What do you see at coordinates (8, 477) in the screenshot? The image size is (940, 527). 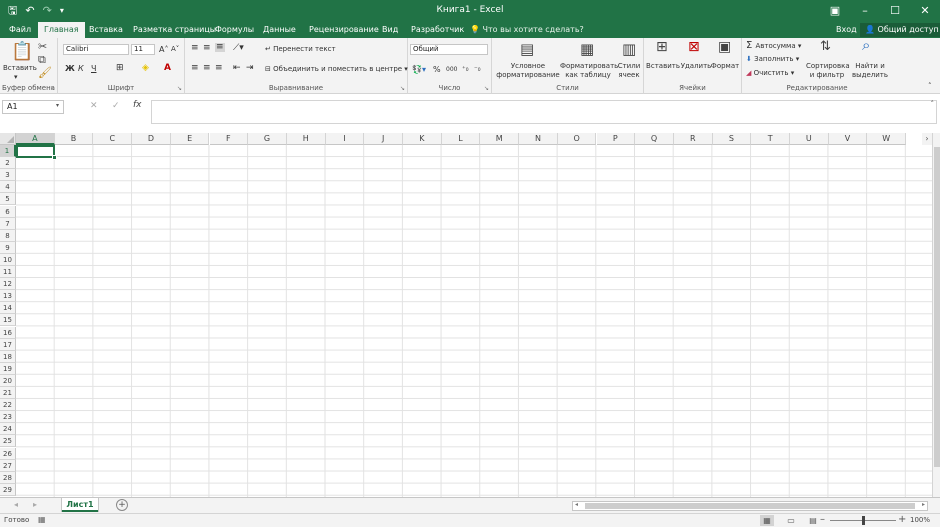 I see `row-header: 28` at bounding box center [8, 477].